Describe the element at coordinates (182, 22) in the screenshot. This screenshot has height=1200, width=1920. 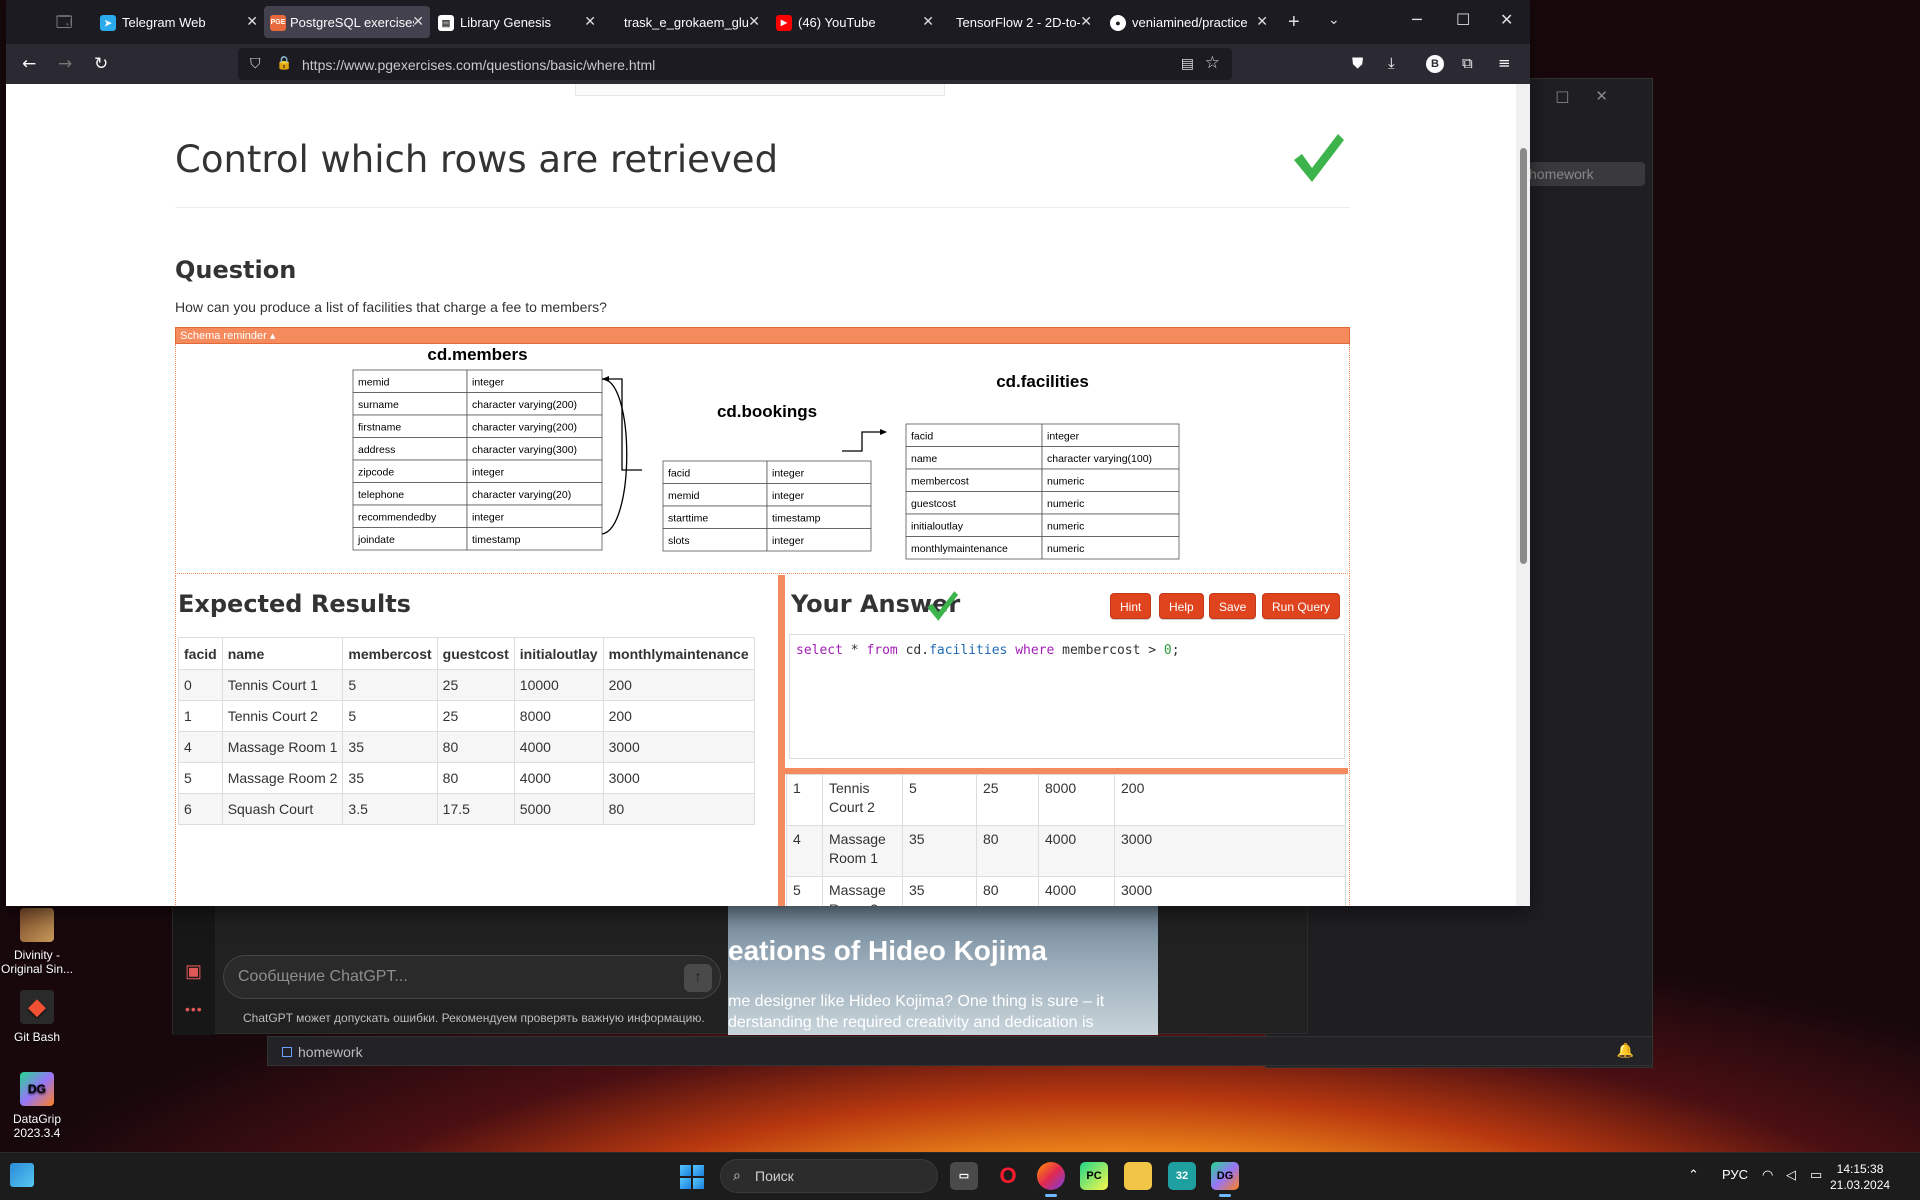
I see `tab-telegram: ➤ Telegram Web ✕` at that location.